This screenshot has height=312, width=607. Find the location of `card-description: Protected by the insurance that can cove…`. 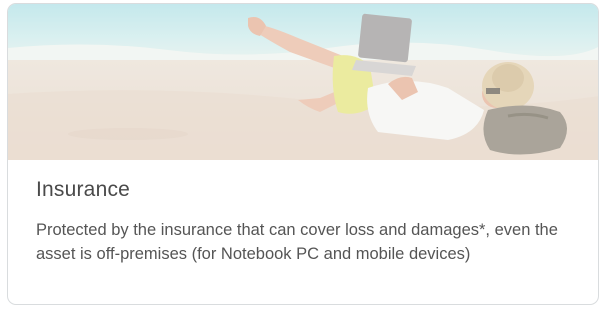

card-description: Protected by the insurance that can cove… is located at coordinates (297, 242).